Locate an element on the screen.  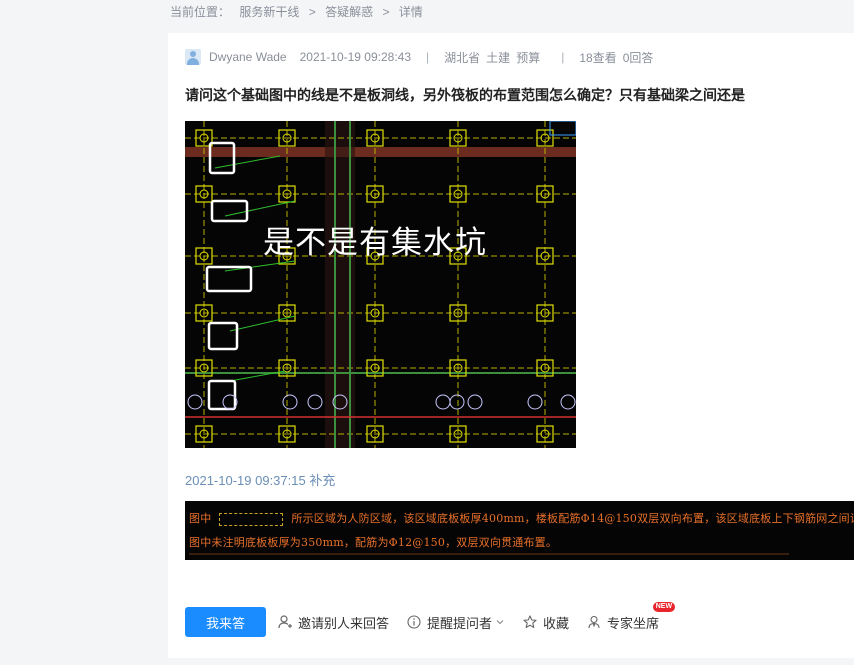
expert-button: 专家坐席 NEW is located at coordinates (631, 616).